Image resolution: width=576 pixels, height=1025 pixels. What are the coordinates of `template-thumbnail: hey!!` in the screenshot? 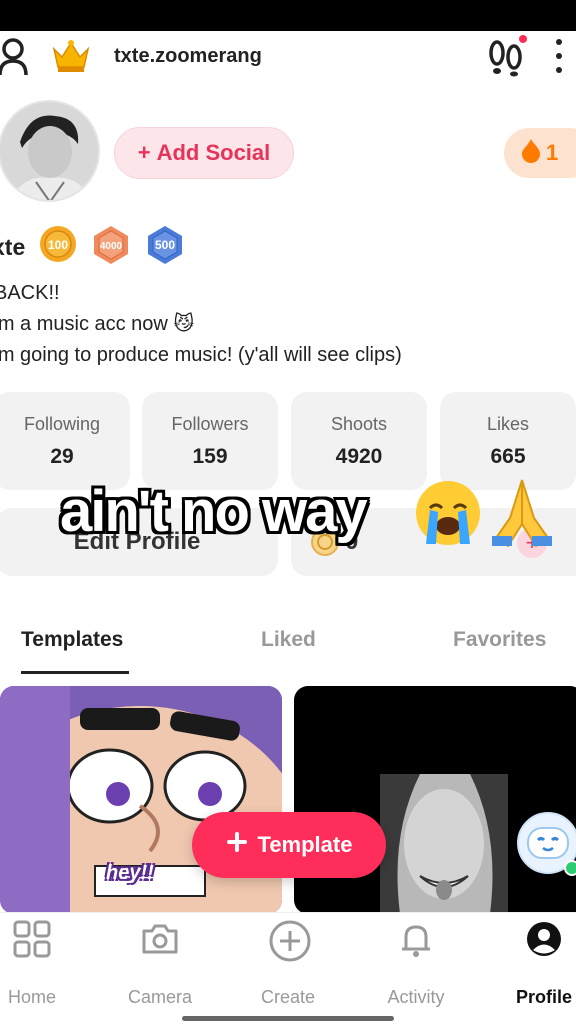 It's located at (141, 800).